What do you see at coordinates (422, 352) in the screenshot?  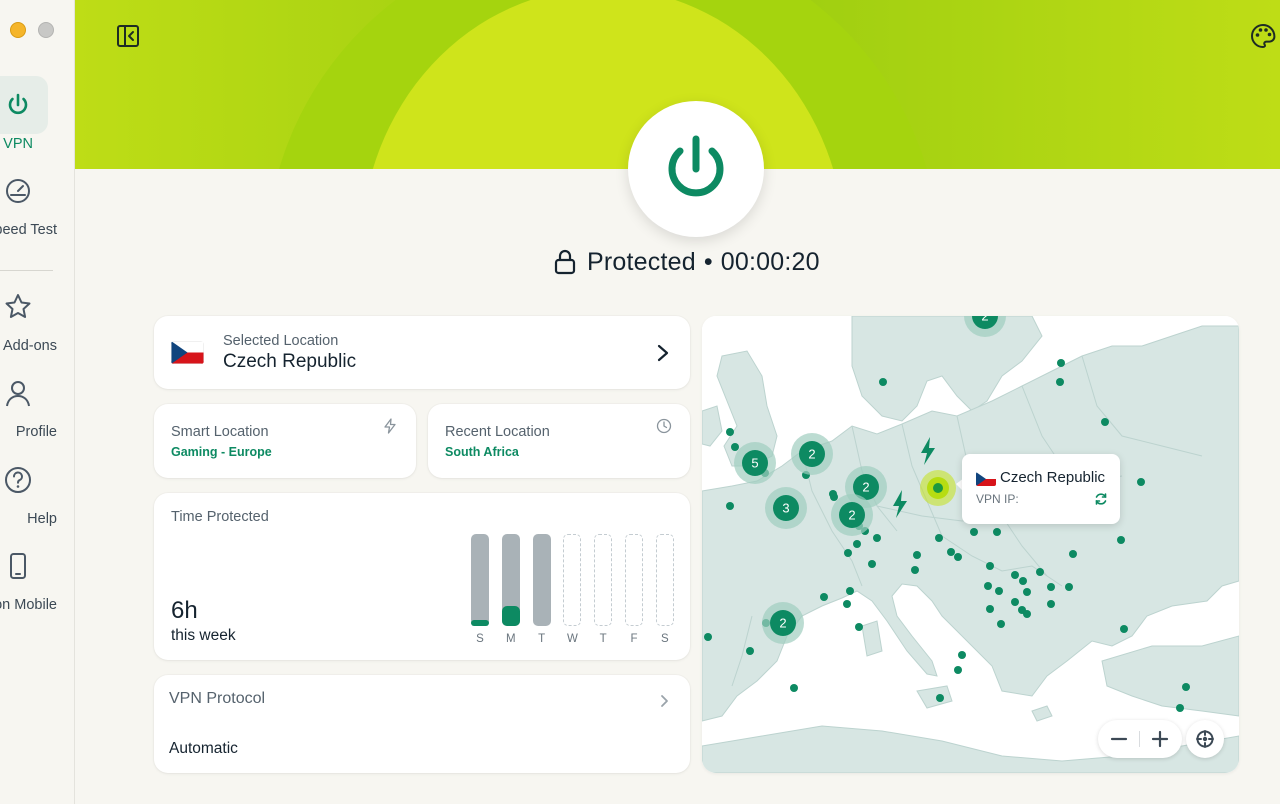 I see `selected-location-card: Selected Location Czech Republic` at bounding box center [422, 352].